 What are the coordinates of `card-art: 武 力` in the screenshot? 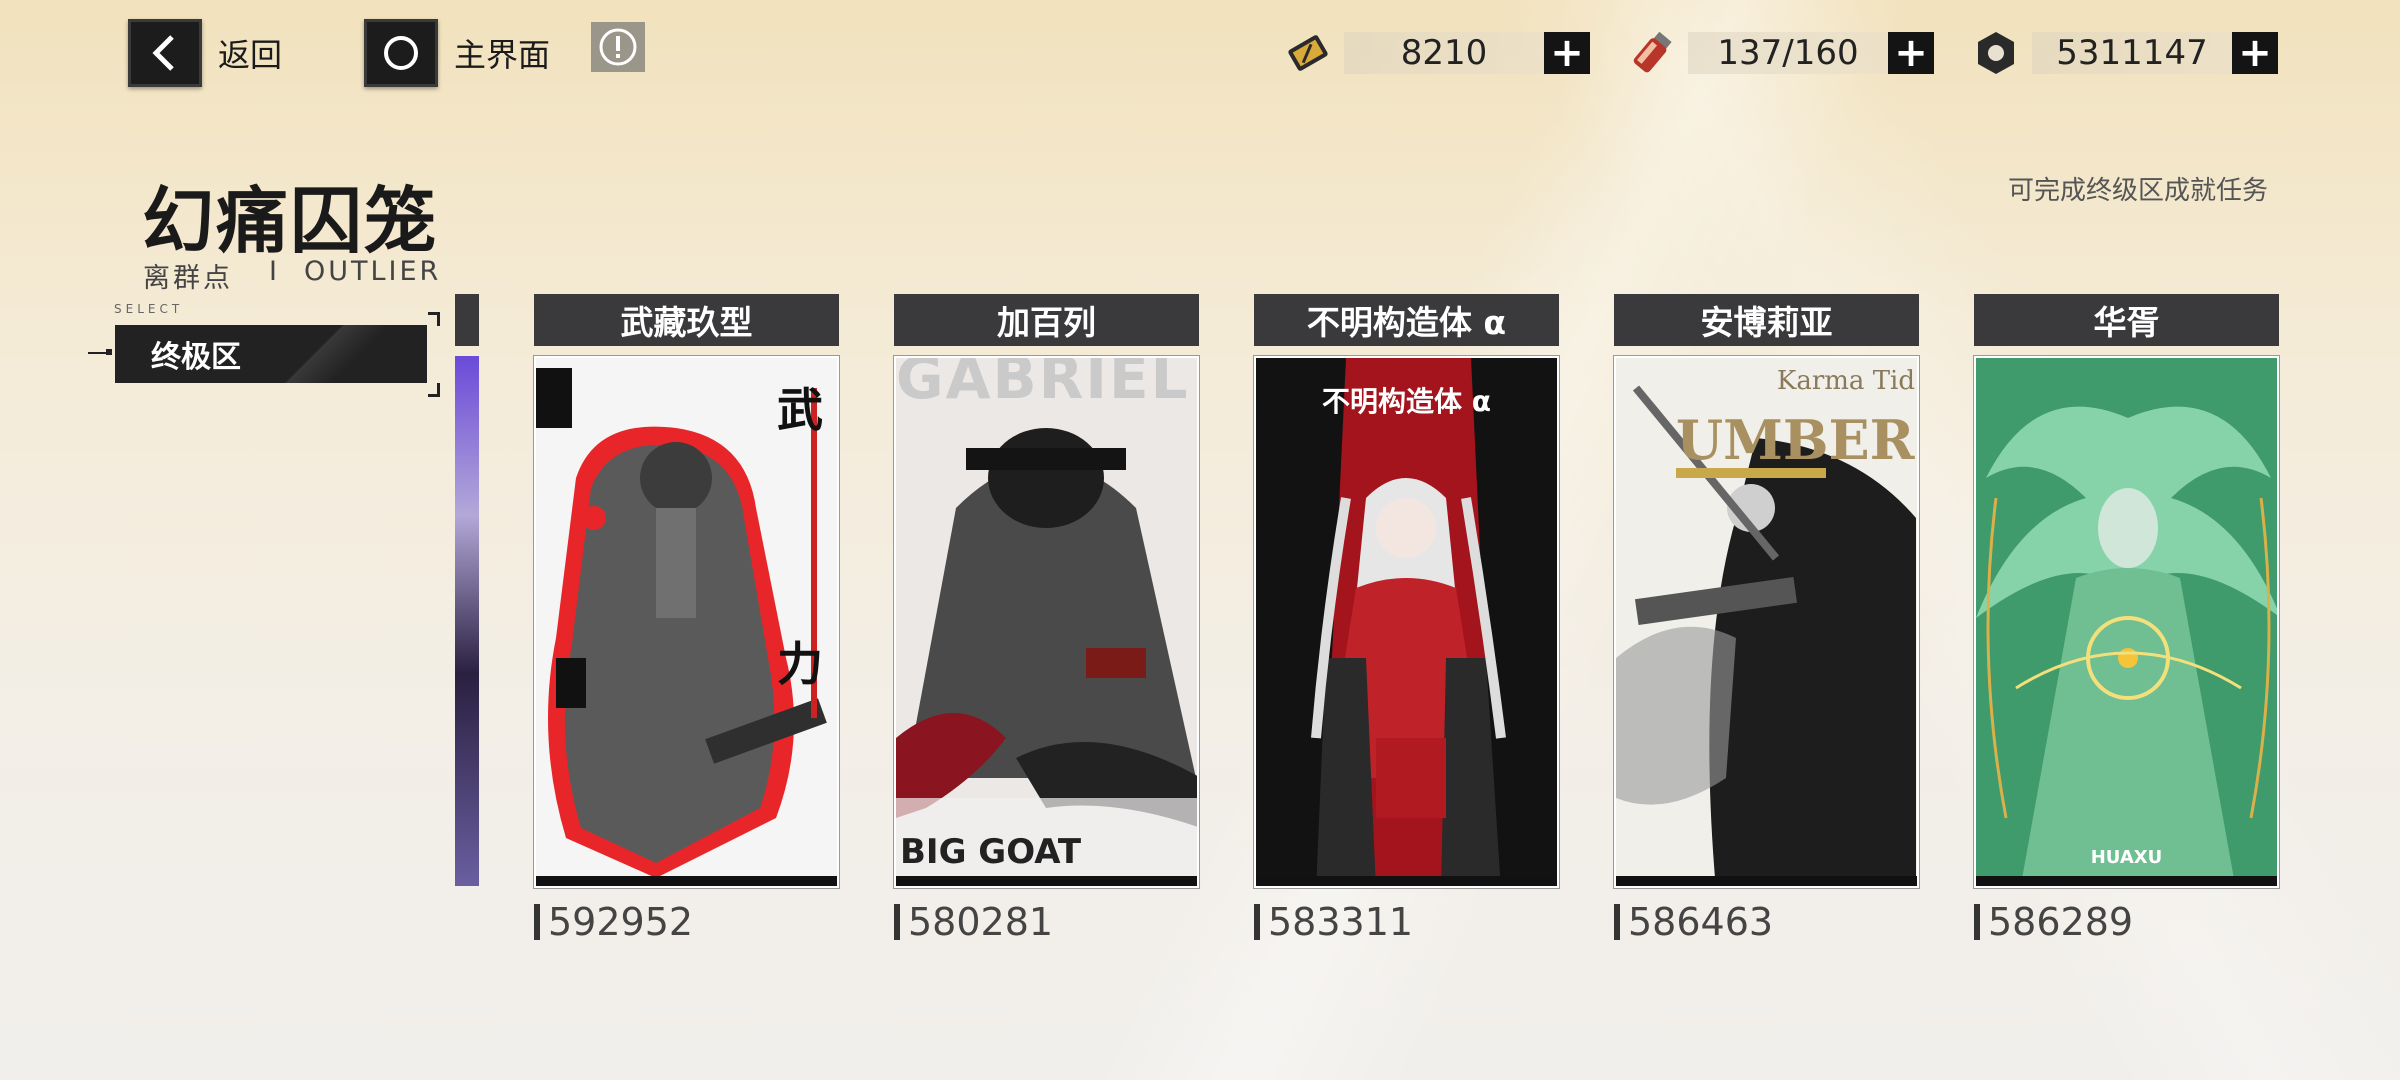 It's located at (686, 622).